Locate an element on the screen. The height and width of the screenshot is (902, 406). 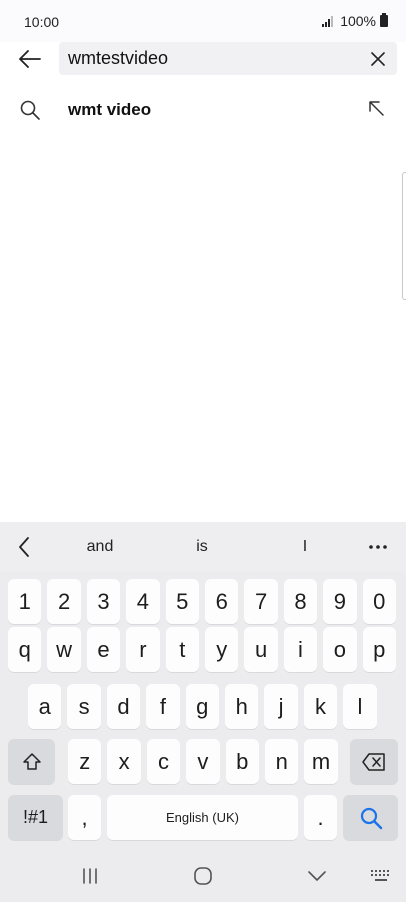
key-s: s is located at coordinates (84, 706).